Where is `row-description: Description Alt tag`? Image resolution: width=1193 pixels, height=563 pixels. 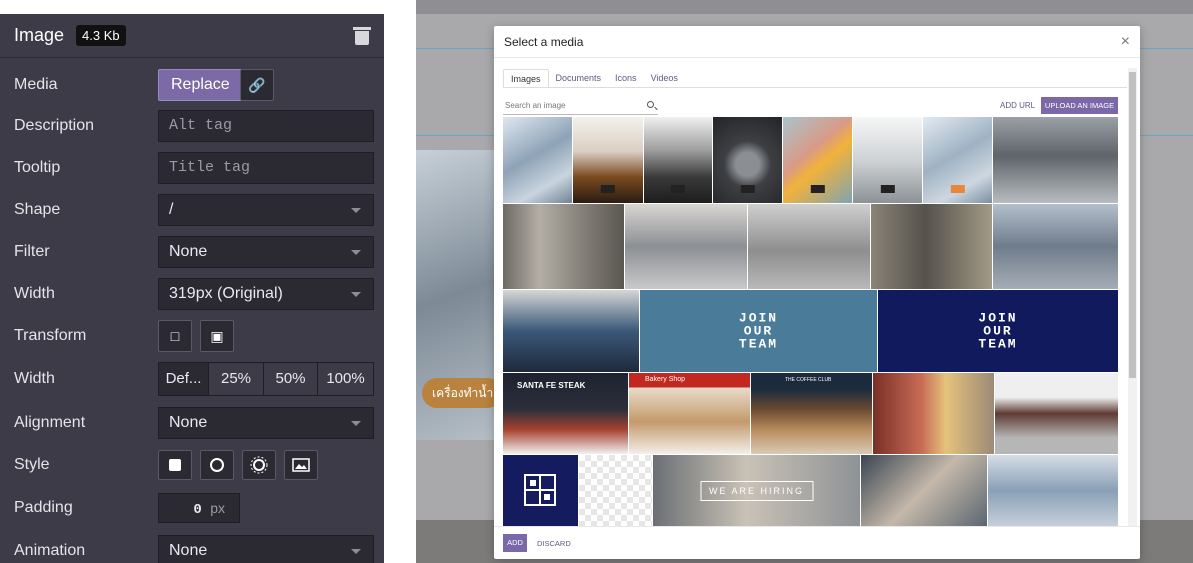
row-description: Description Alt tag is located at coordinates (192, 126).